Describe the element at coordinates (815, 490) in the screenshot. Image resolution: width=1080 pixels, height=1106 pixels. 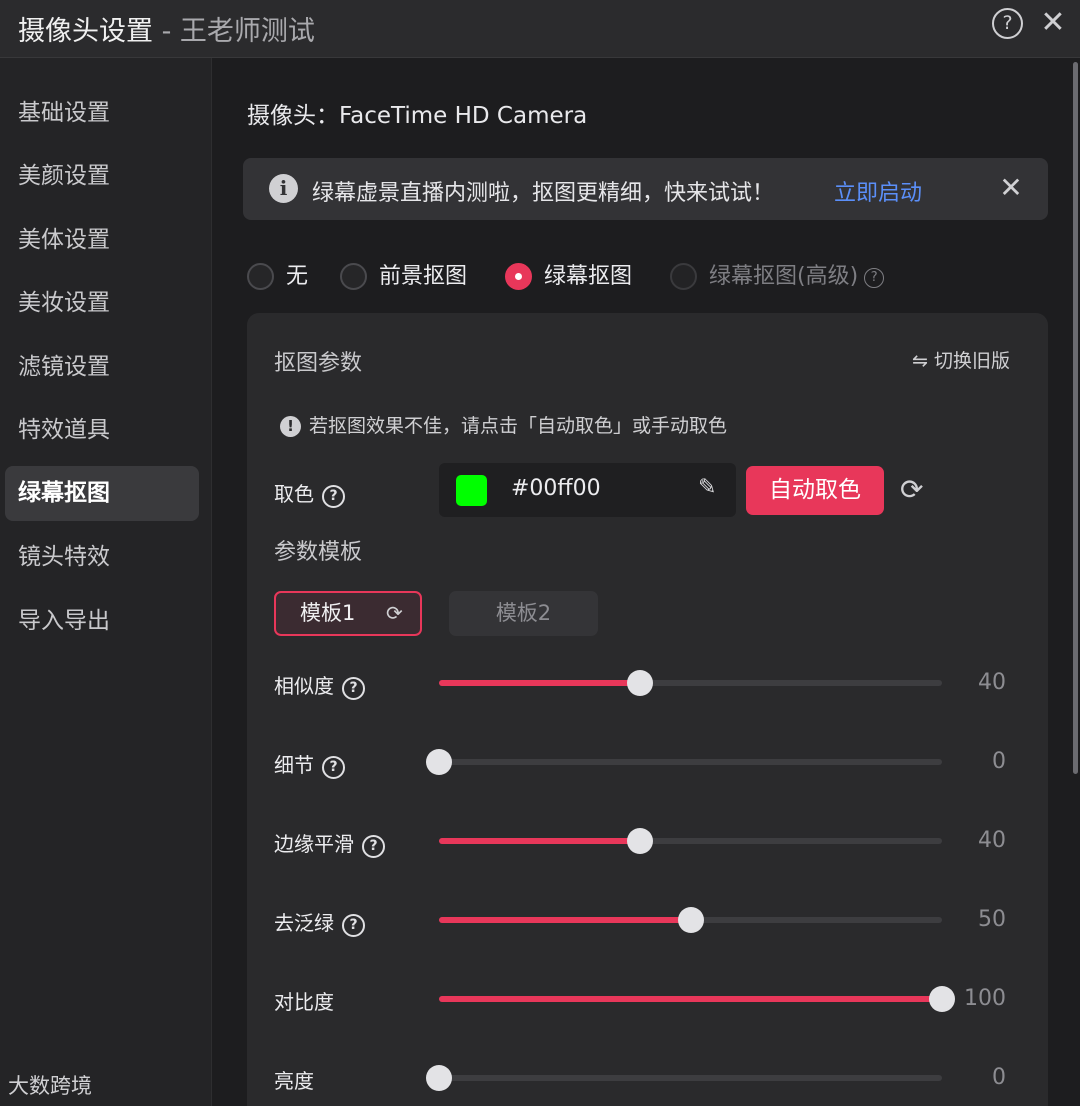
I see `auto-pick-color-button: 自动取色` at that location.